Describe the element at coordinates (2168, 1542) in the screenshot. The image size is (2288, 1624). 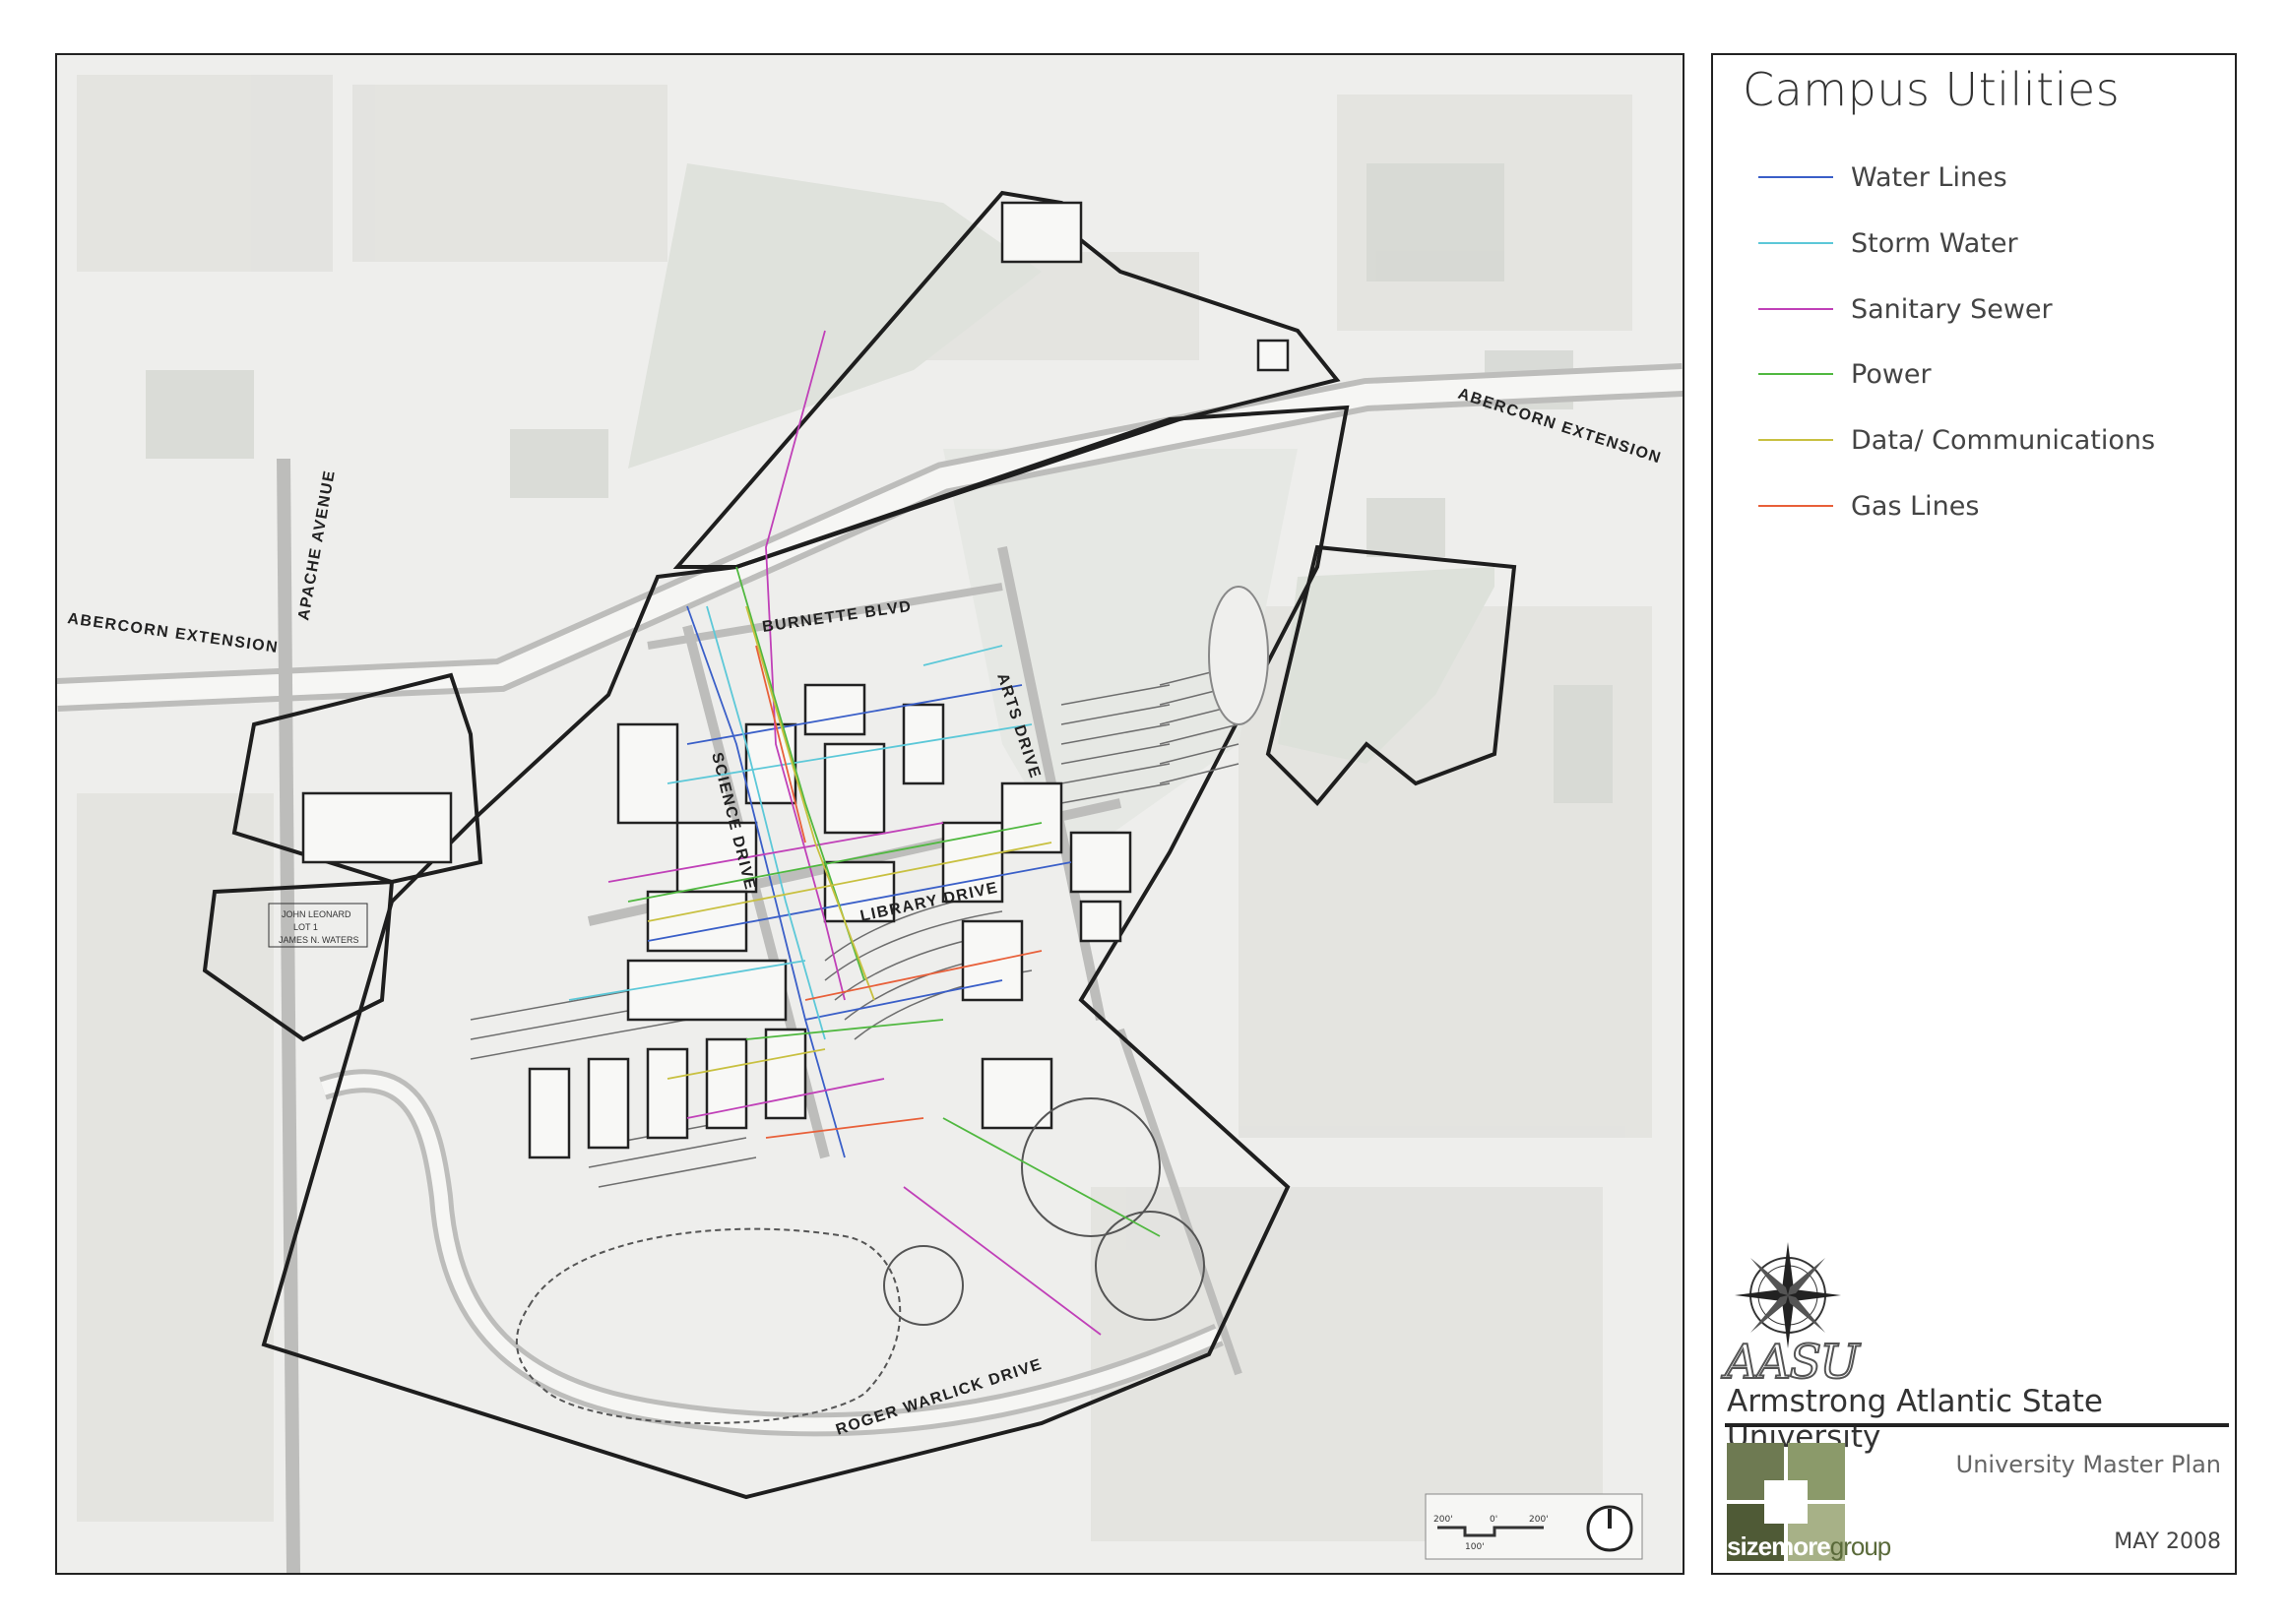
I see `plan-date: MAY 2008` at that location.